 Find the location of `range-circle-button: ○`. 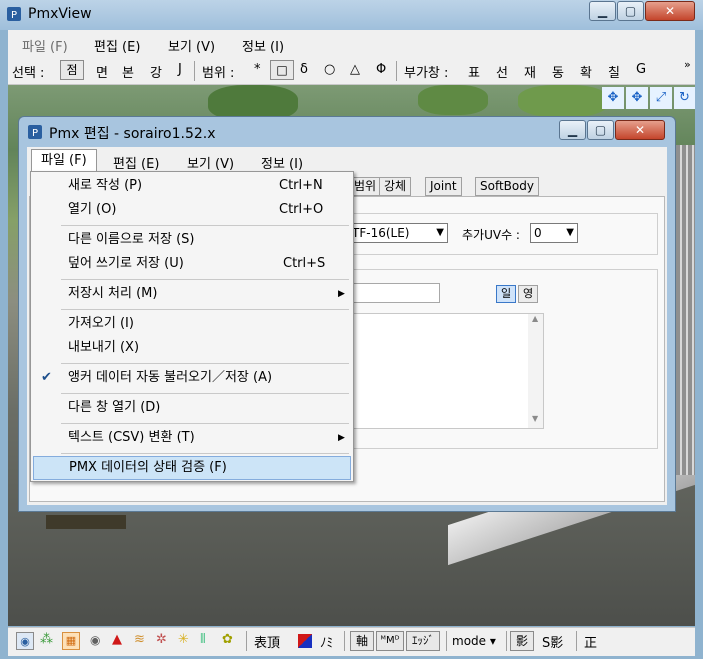

range-circle-button: ○ is located at coordinates (329, 69).